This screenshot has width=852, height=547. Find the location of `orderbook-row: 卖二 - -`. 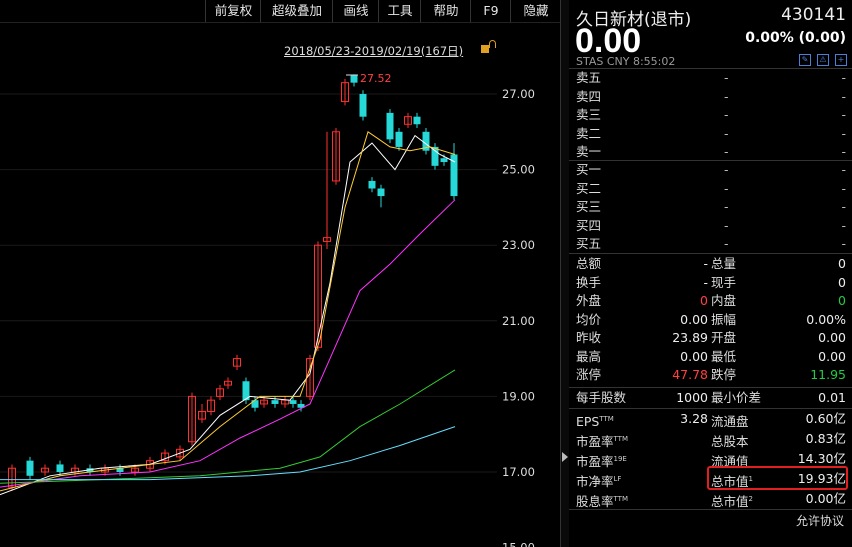

orderbook-row: 卖二 - - is located at coordinates (710, 134).